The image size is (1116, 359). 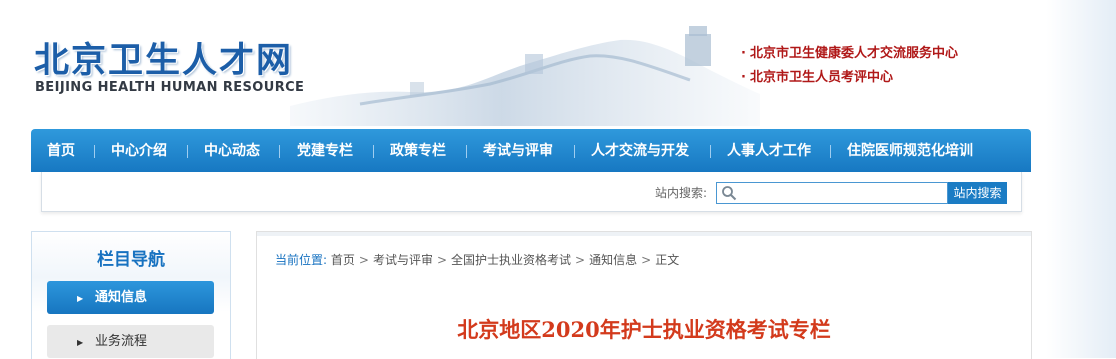 What do you see at coordinates (841, 193) in the screenshot?
I see `search-input` at bounding box center [841, 193].